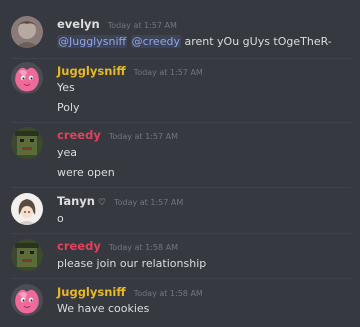 The width and height of the screenshot is (360, 327). I want to click on username: evelyn, so click(78, 24).